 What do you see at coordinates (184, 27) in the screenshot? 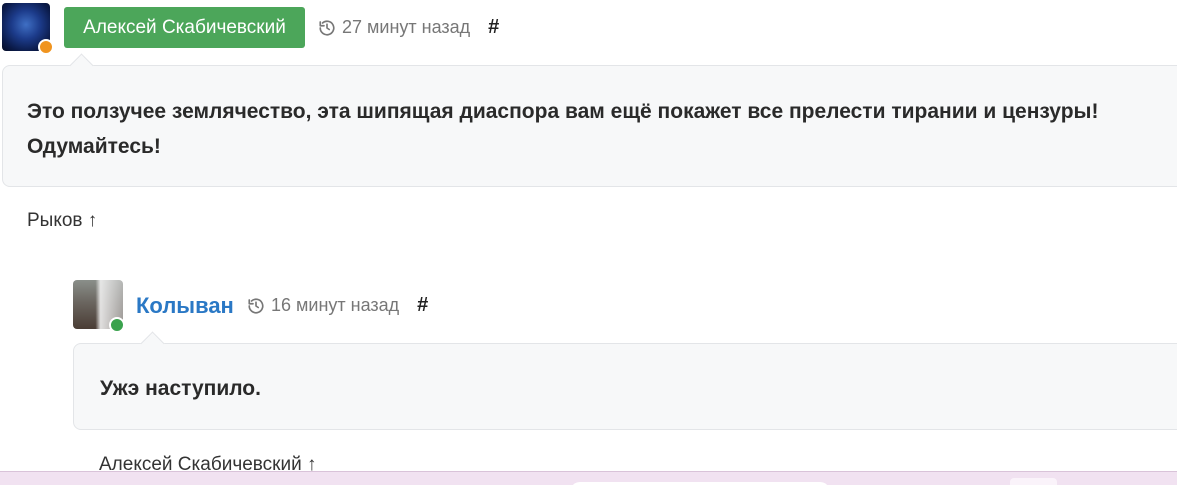
I see `author-name-badge: Алексей Скабичевский` at bounding box center [184, 27].